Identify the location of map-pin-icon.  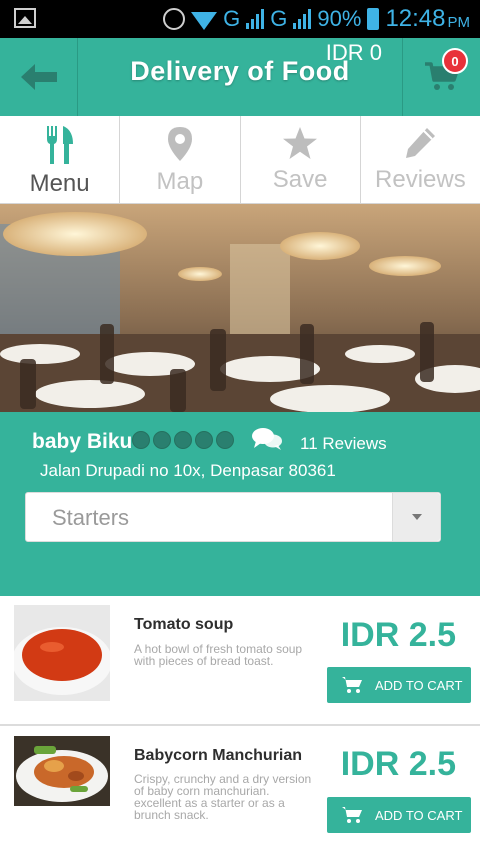
(179, 144).